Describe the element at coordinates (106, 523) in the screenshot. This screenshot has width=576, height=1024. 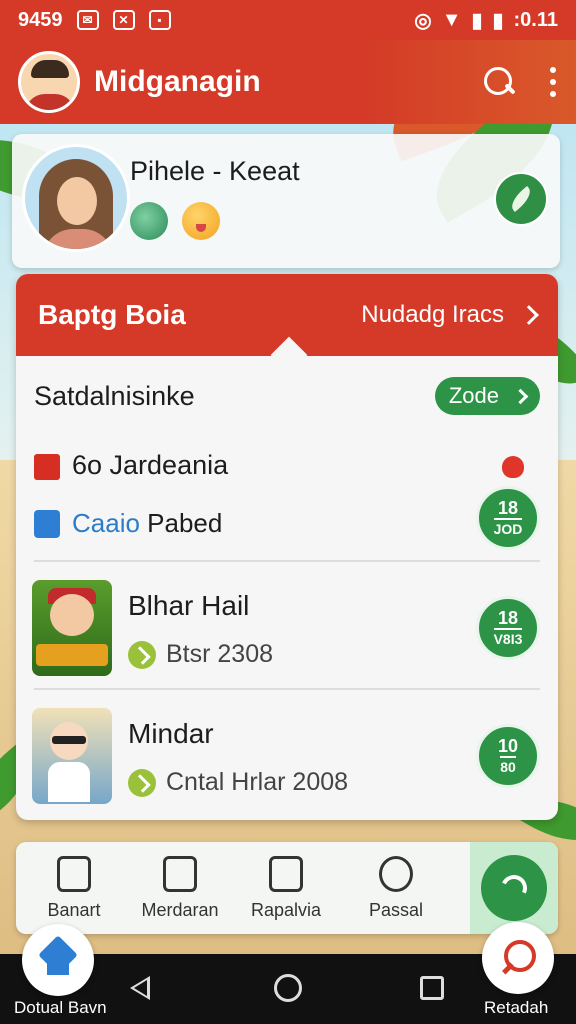
I see `item-subtitle-link: Caaio` at that location.